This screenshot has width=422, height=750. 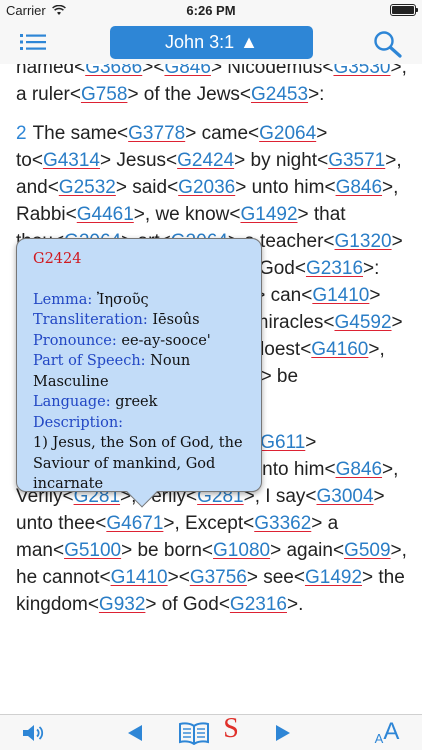 I want to click on pronounce-row: Pronounce: ee-ay-sooce', so click(x=140, y=341).